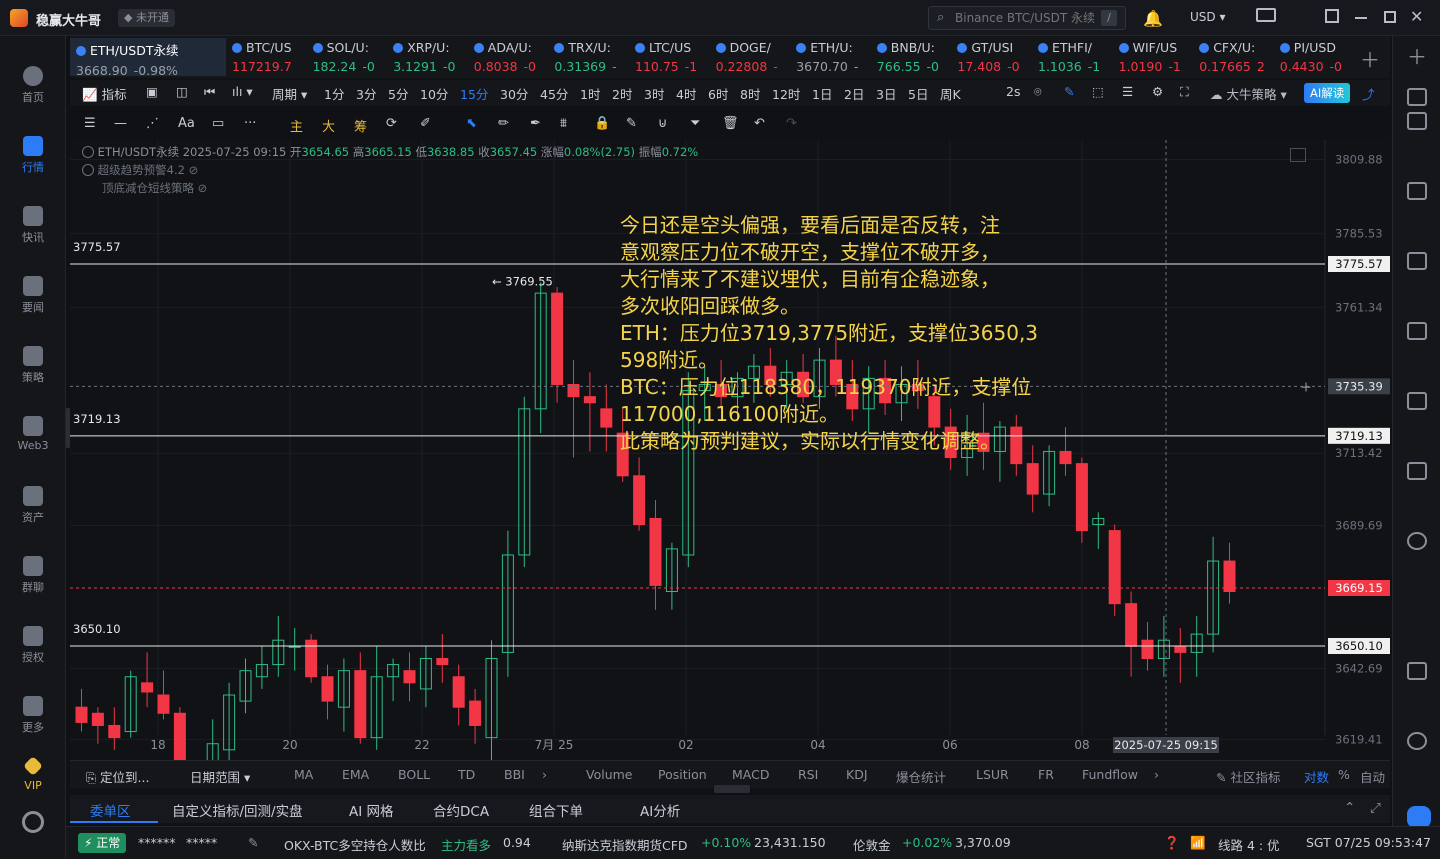  What do you see at coordinates (33, 650) in the screenshot?
I see `sidebar-item-auth: 授权` at bounding box center [33, 650].